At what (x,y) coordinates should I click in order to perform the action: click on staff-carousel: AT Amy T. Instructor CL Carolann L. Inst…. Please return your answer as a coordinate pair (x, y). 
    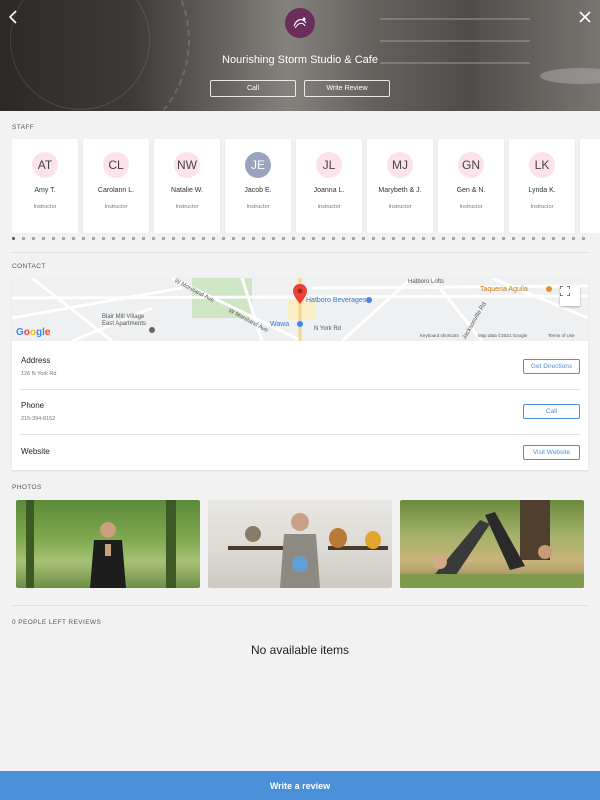
    Looking at the image, I should click on (306, 186).